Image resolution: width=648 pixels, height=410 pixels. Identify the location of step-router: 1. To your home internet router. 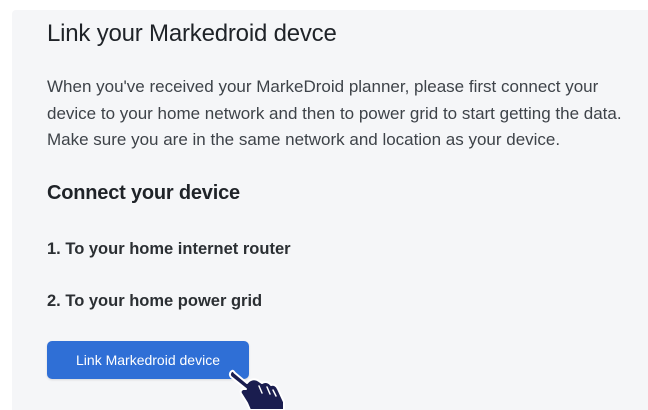
(169, 249).